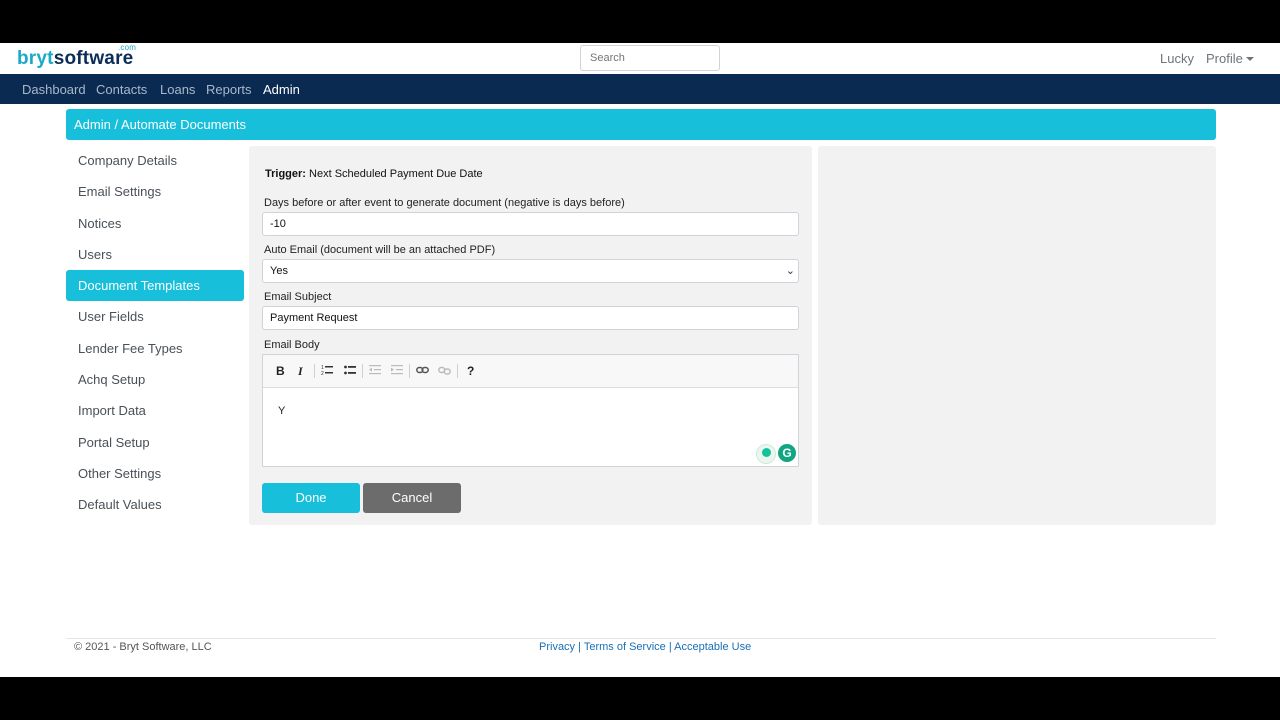 The image size is (1280, 720). Describe the element at coordinates (155, 160) in the screenshot. I see `sidebar-item-company-details: Company Details` at that location.